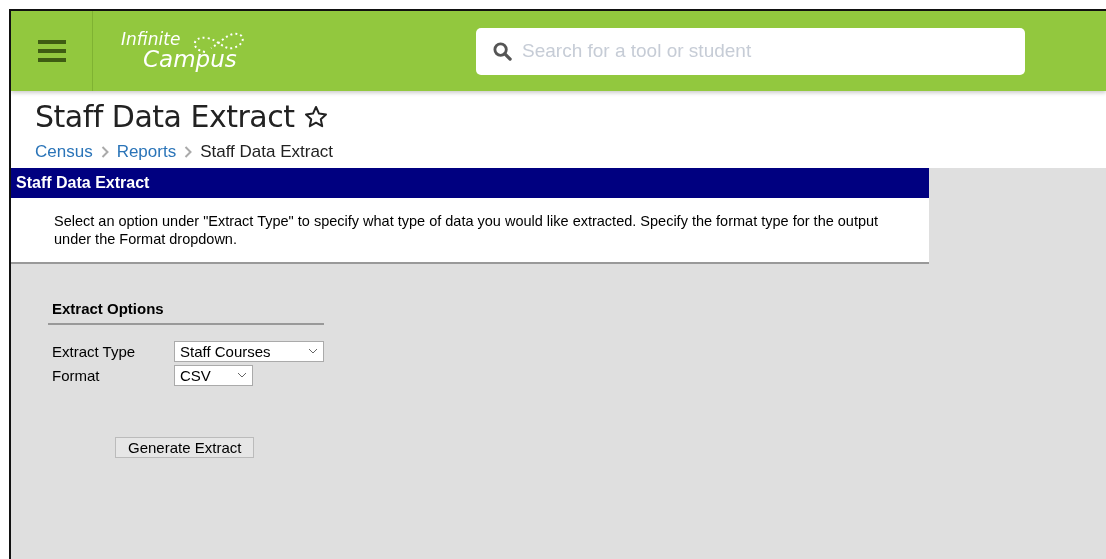 The image size is (1106, 559). I want to click on breadcrumb-current: Staff Data Extract, so click(267, 152).